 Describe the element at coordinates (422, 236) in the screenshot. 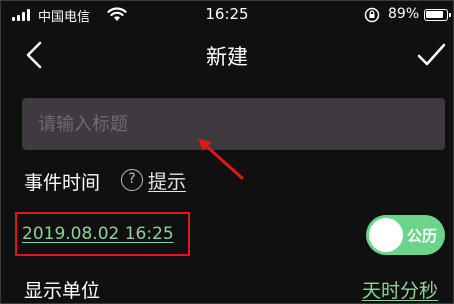

I see `toggle-label: 公历` at that location.